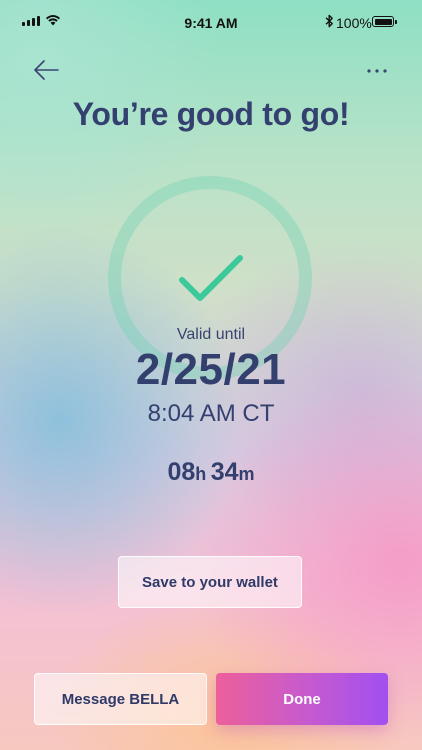  Describe the element at coordinates (211, 114) in the screenshot. I see `page-title: You’re good to go!` at that location.